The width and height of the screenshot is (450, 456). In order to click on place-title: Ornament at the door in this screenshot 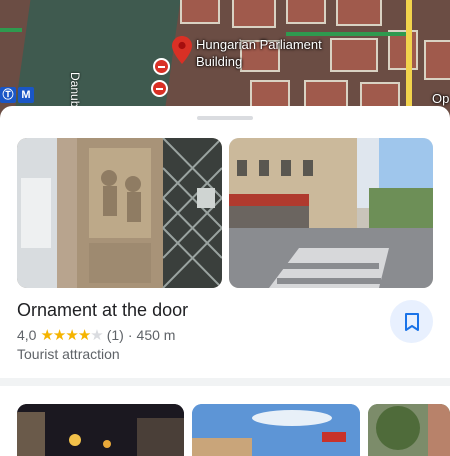, I will do `click(103, 310)`.